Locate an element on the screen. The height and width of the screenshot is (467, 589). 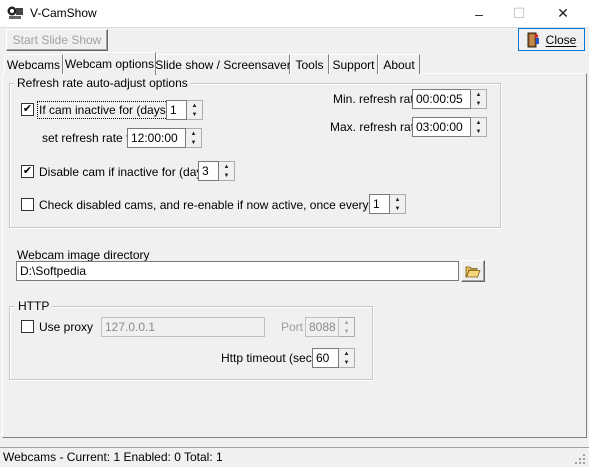
if-inactive-label: If cam inactive for (days) is located at coordinates (104, 110).